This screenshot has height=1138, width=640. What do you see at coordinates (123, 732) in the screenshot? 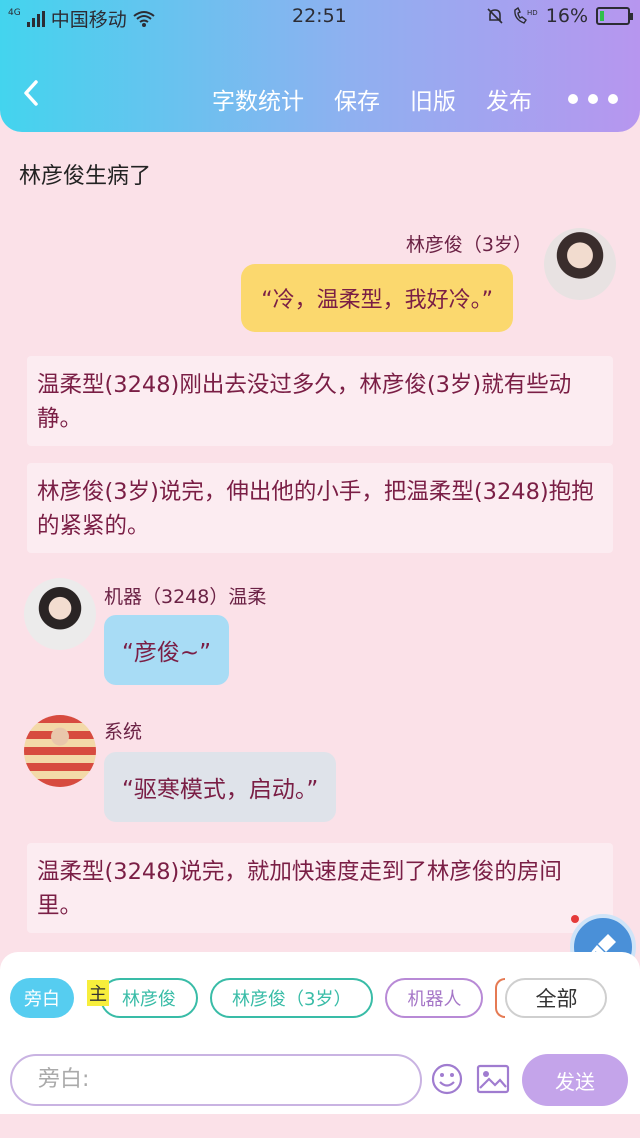
I see `speaker-name: 系统` at bounding box center [123, 732].